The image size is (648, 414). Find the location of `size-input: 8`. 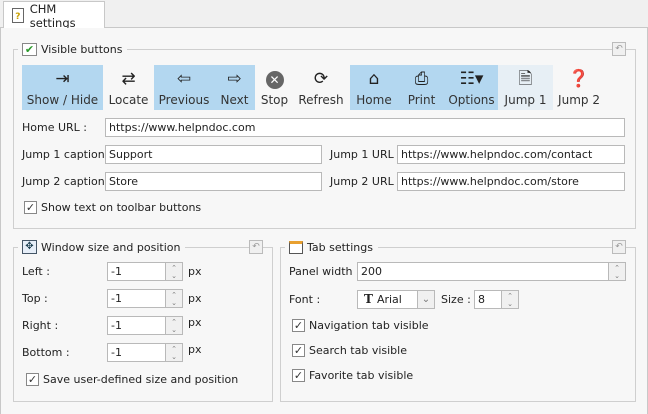

size-input: 8 is located at coordinates (488, 299).